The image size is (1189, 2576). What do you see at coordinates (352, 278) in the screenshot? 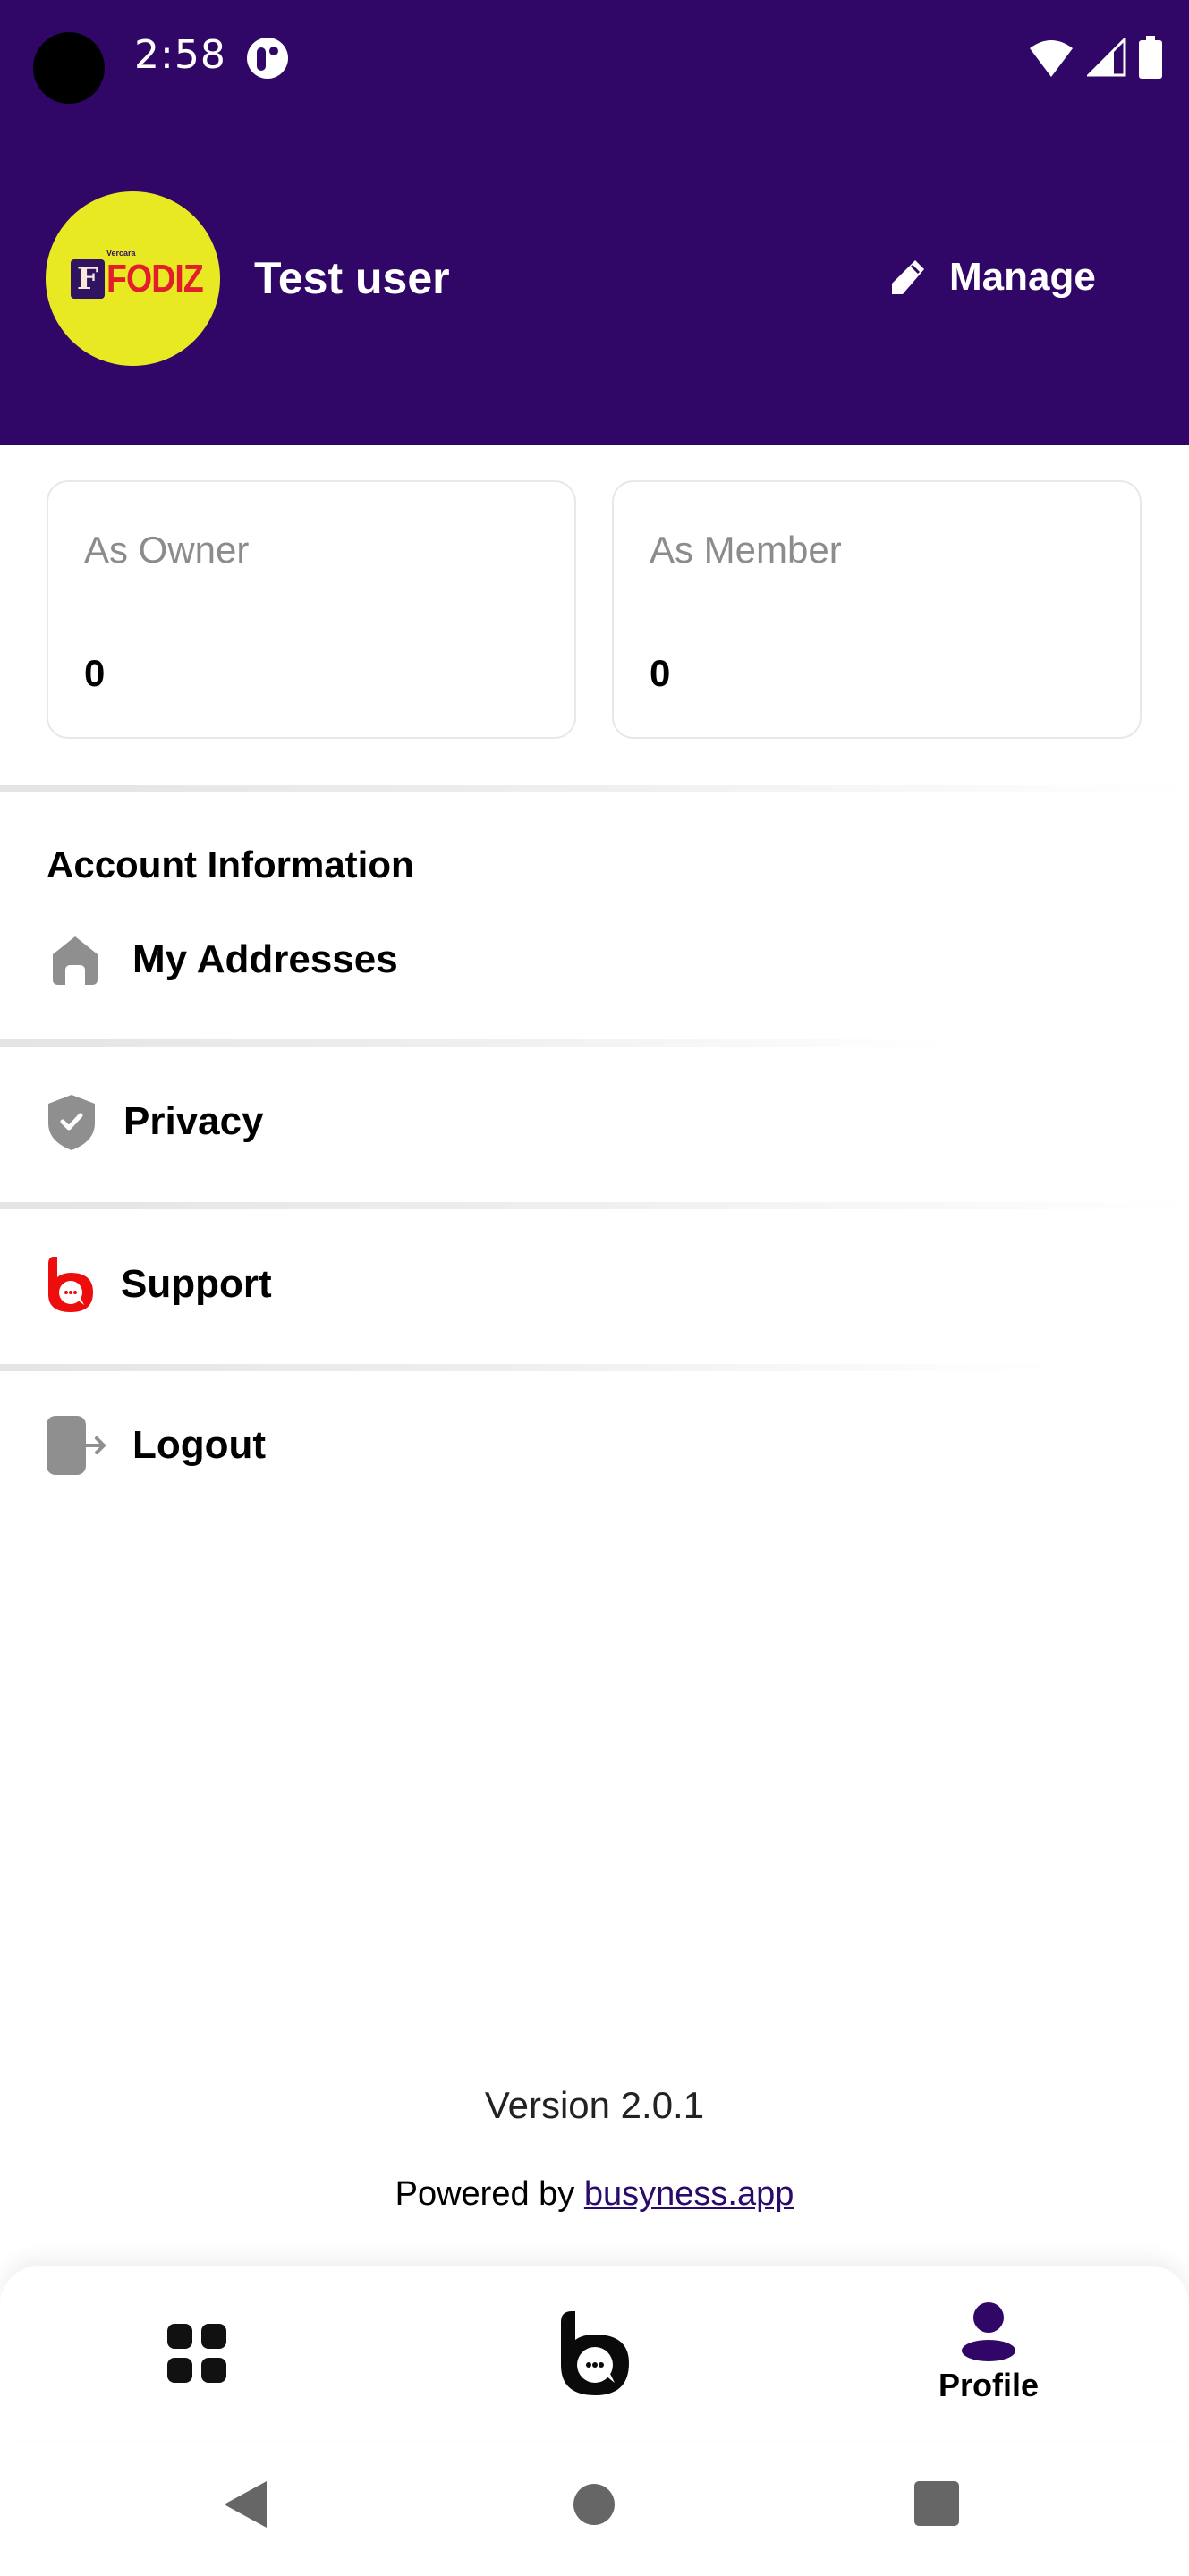
I see `user-name: Test user` at bounding box center [352, 278].